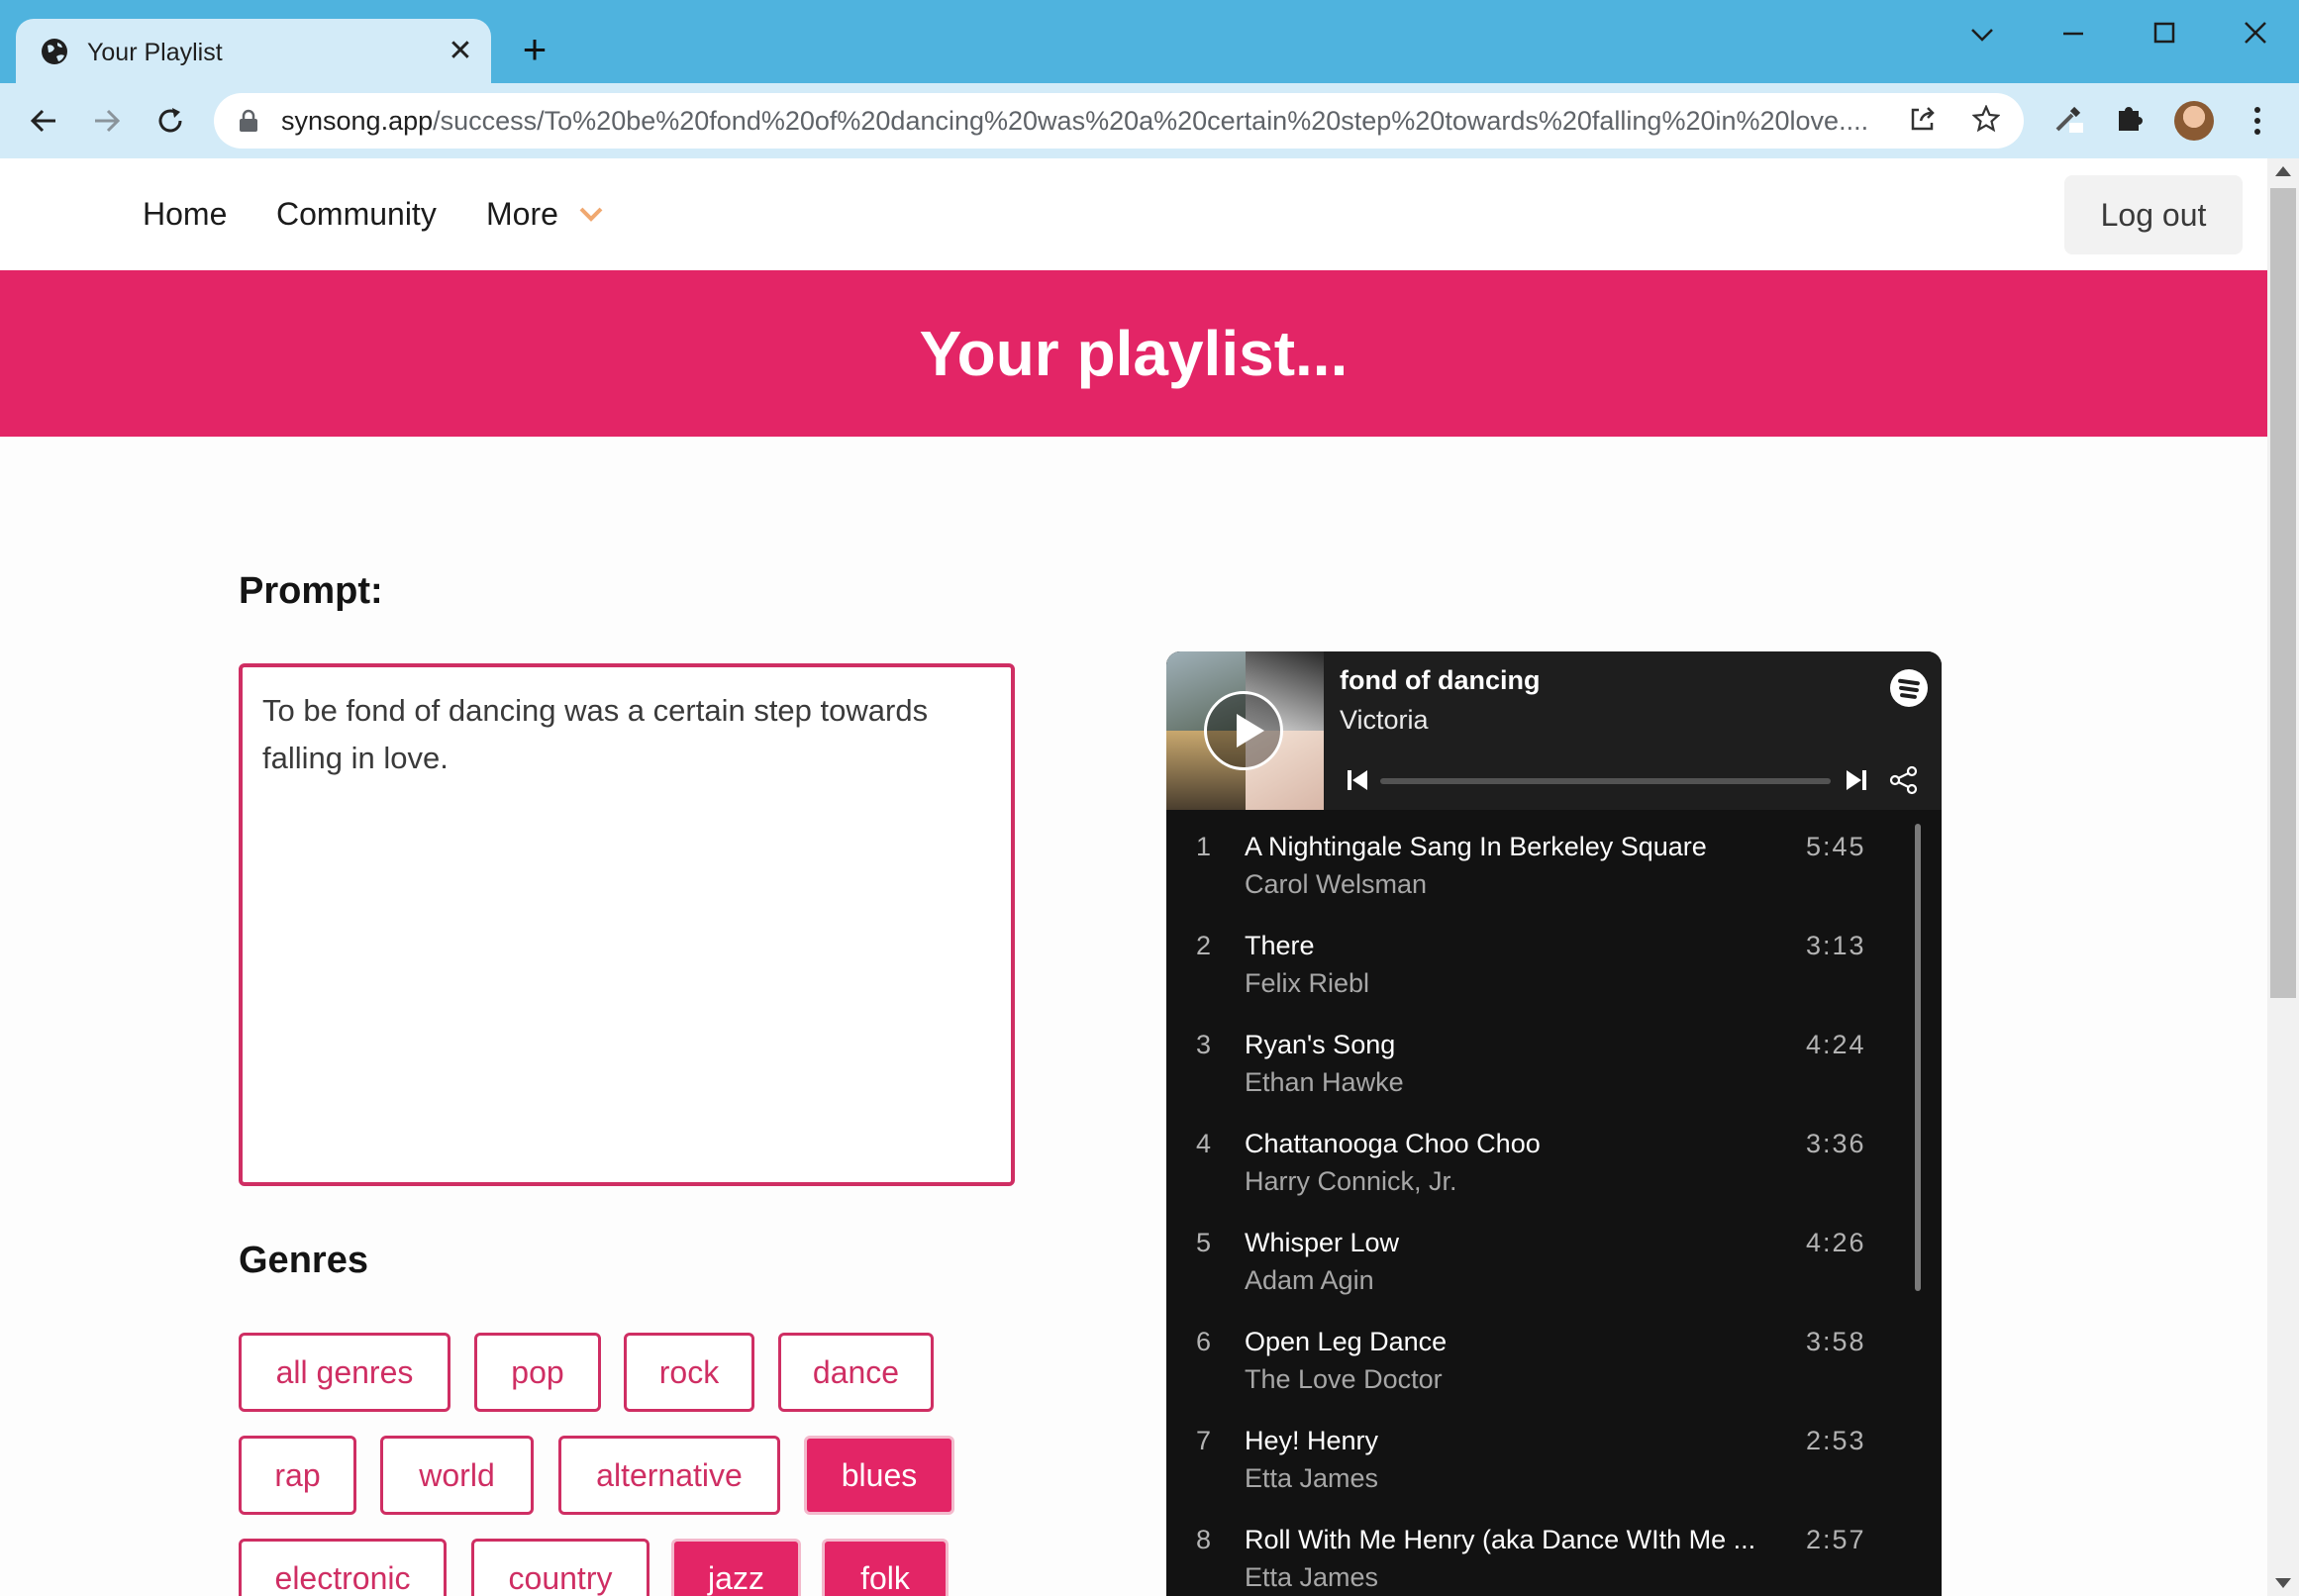 The image size is (2299, 1596). Describe the element at coordinates (1836, 1242) in the screenshot. I see `track-duration: 4:26` at that location.